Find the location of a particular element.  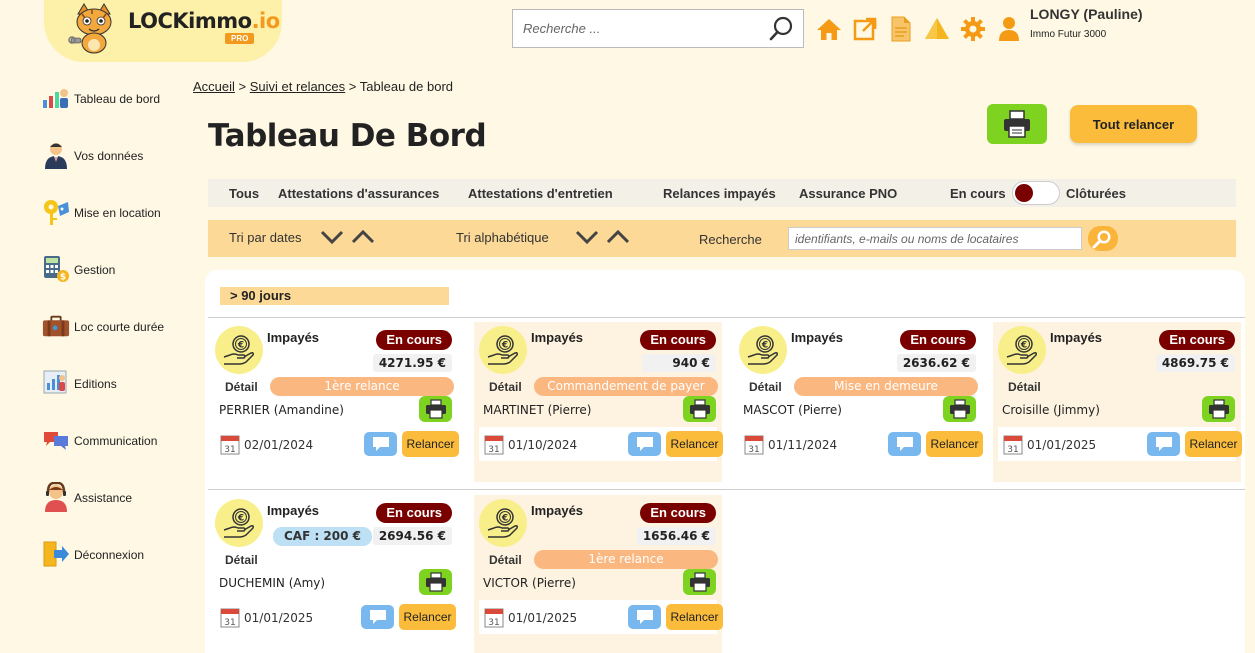

sidebar-item-rental: Mise en location is located at coordinates (119, 226).